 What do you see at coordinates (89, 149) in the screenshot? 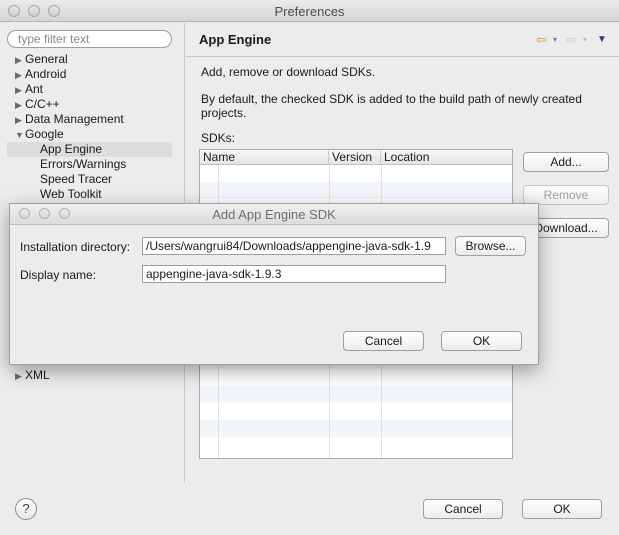
I see `tree-item-app-engine: App Engine` at bounding box center [89, 149].